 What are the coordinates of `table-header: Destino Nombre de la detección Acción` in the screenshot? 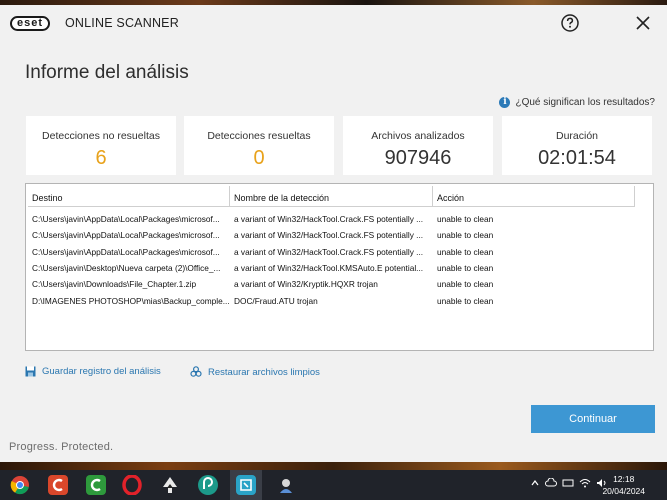 It's located at (331, 196).